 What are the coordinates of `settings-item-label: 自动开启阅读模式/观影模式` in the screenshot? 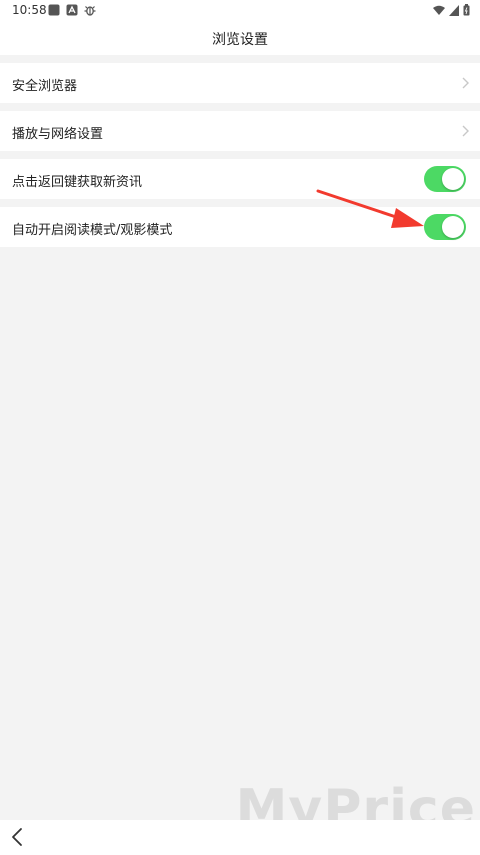 It's located at (92, 230).